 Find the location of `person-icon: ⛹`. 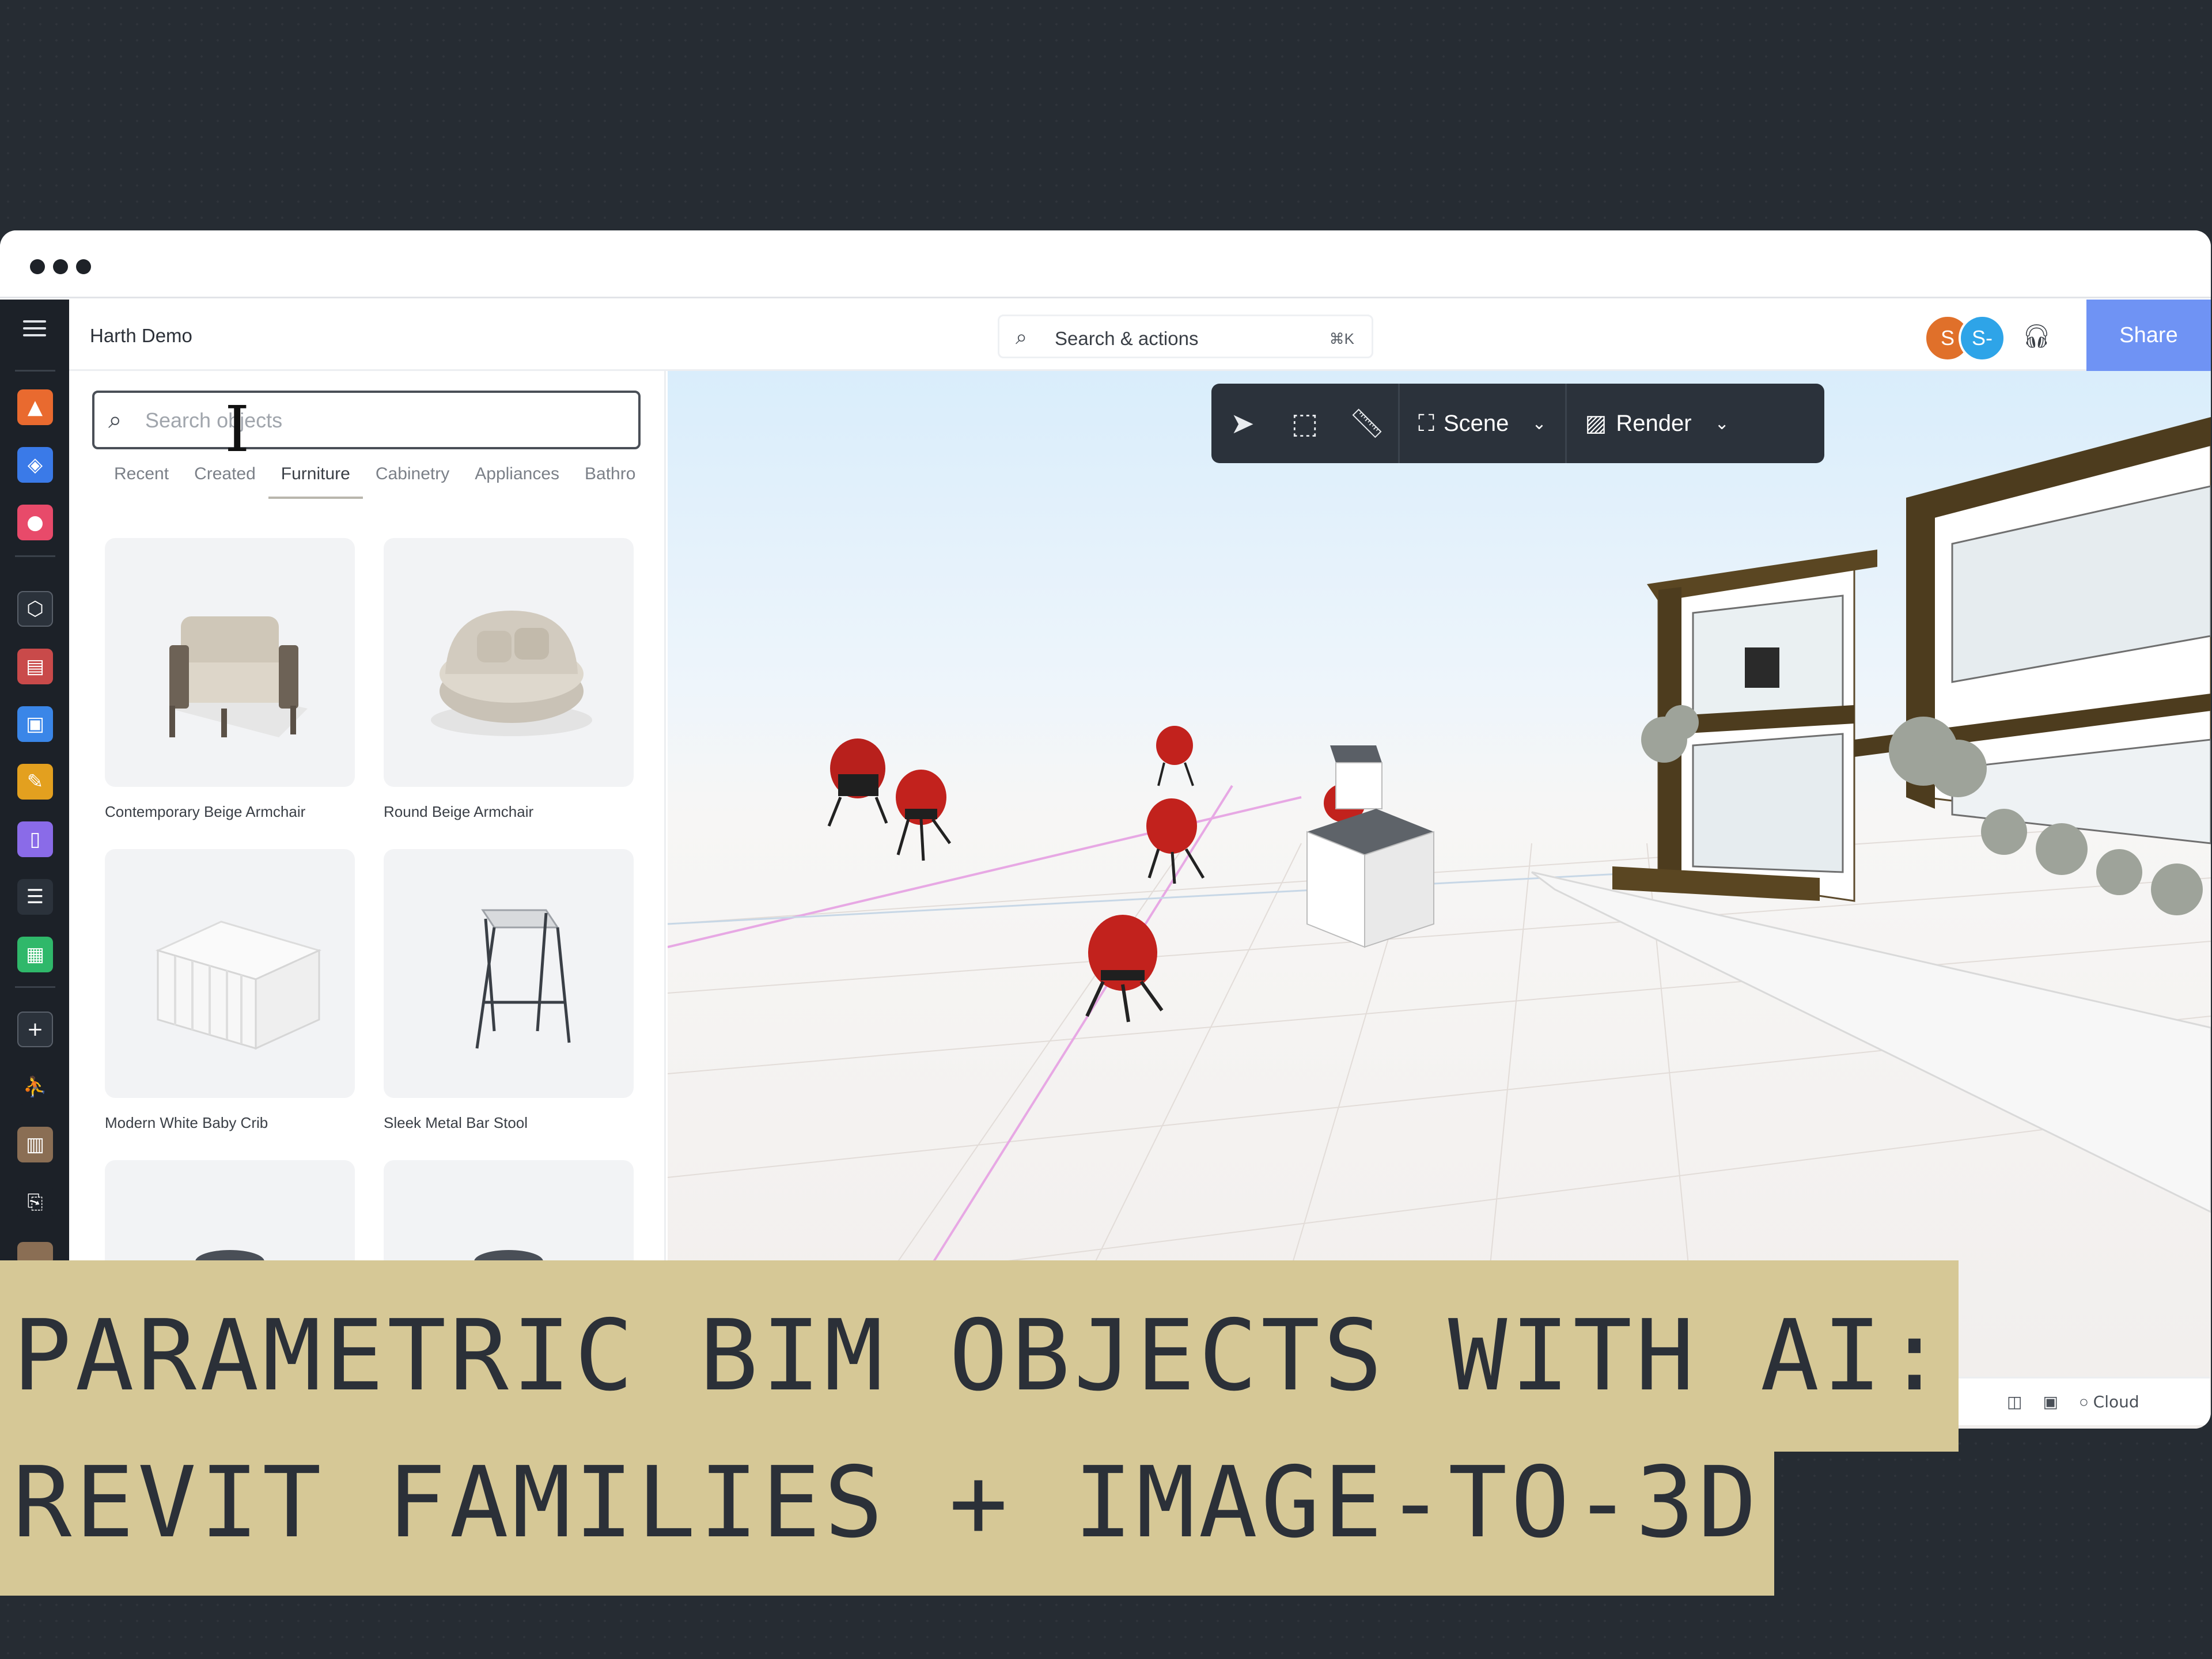

person-icon: ⛹ is located at coordinates (35, 1087).